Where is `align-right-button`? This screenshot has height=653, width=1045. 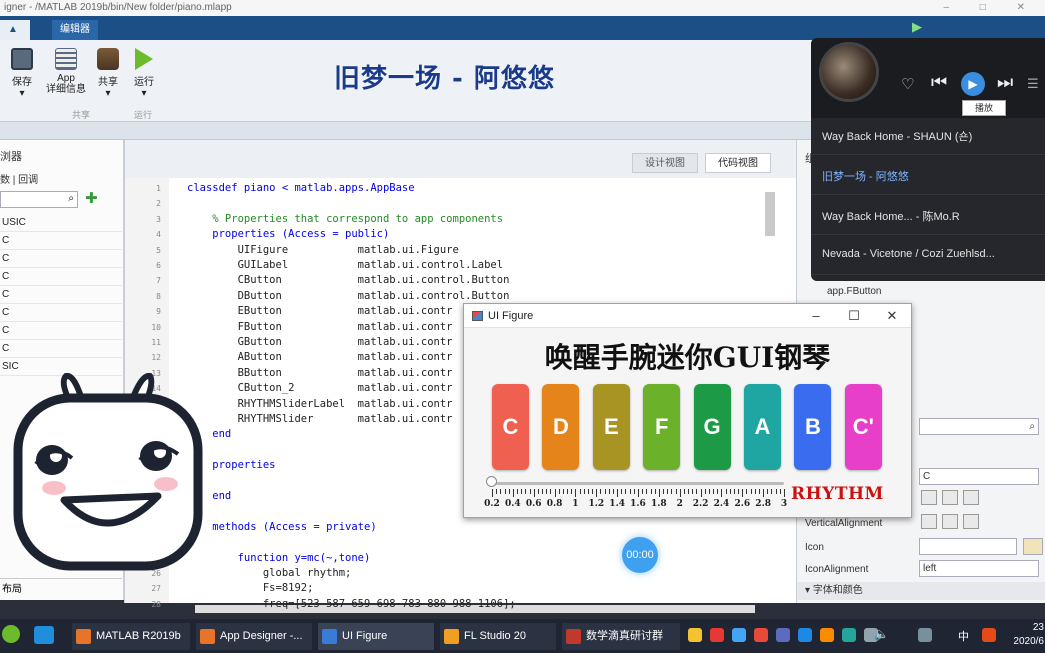 align-right-button is located at coordinates (971, 497).